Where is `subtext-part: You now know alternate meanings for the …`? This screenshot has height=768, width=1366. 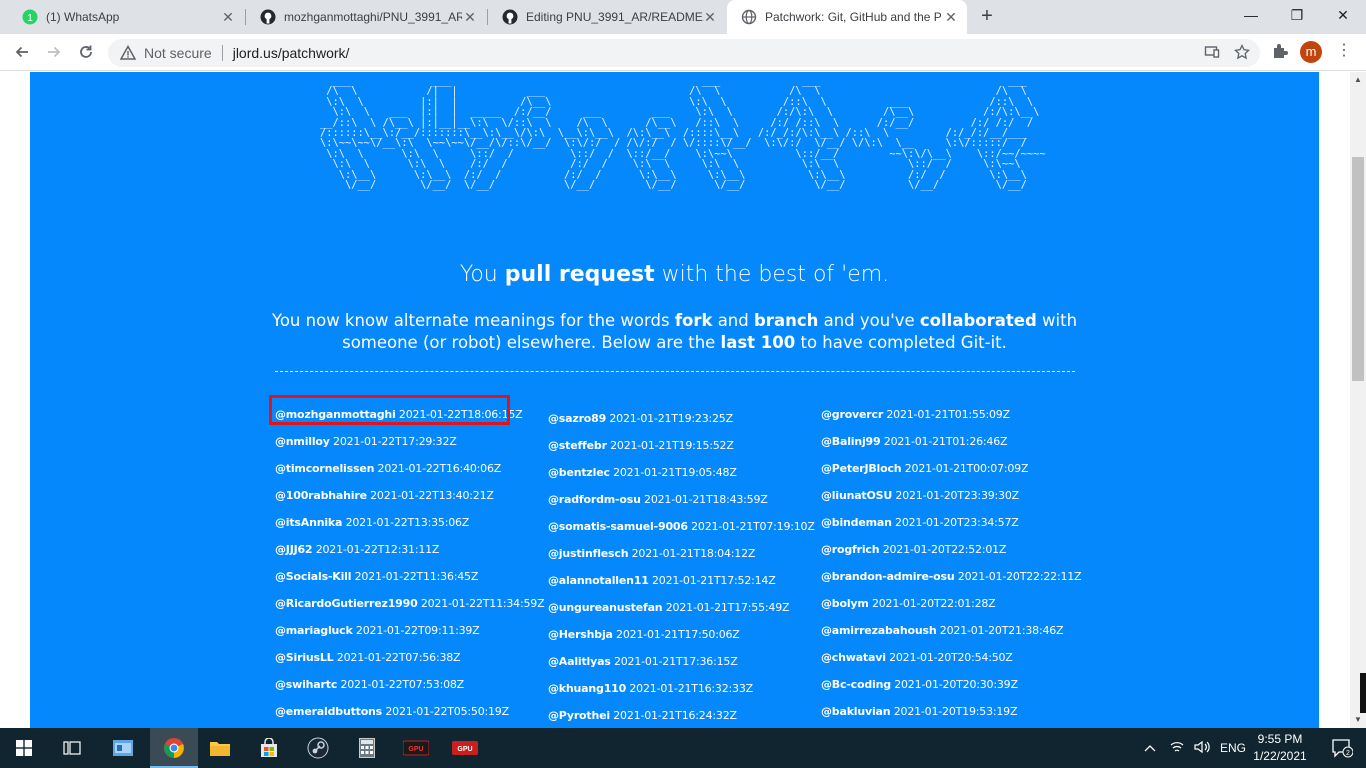 subtext-part: You now know alternate meanings for the … is located at coordinates (473, 320).